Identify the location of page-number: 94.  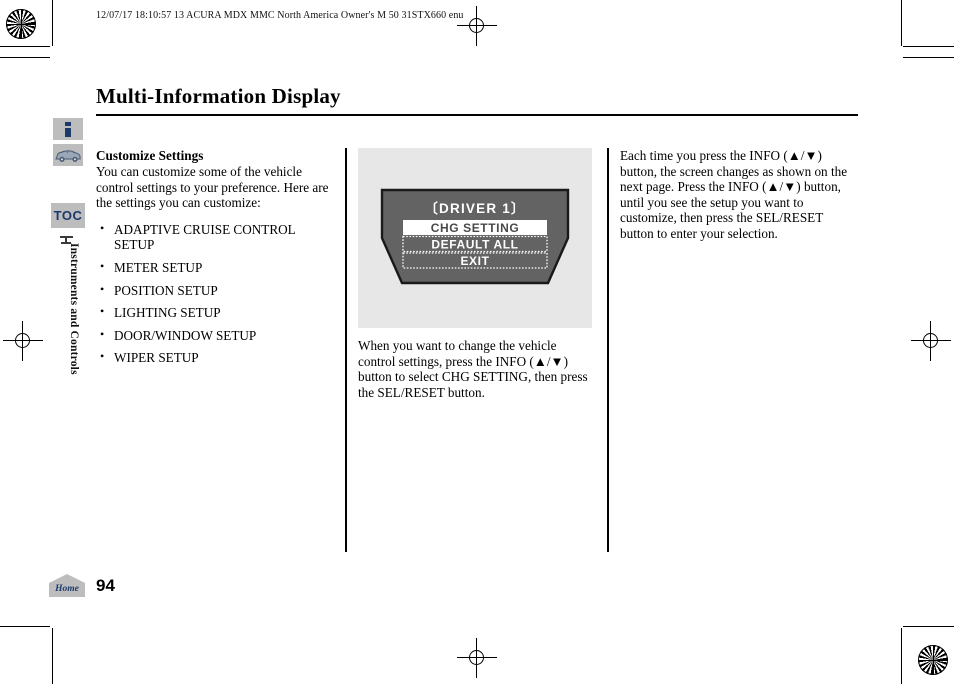
(105, 585).